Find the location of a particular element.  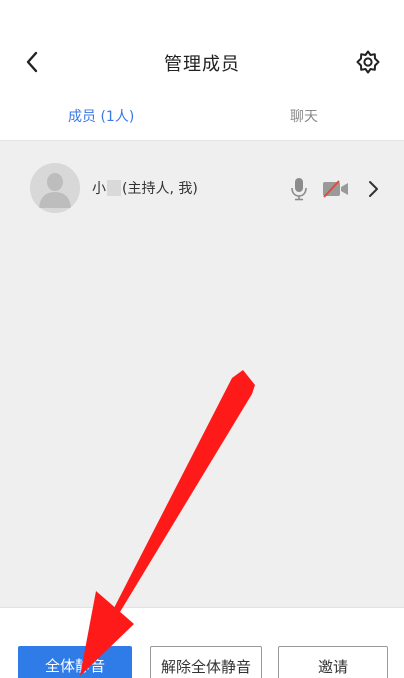

tab-members: 成员 (1人) is located at coordinates (101, 116).